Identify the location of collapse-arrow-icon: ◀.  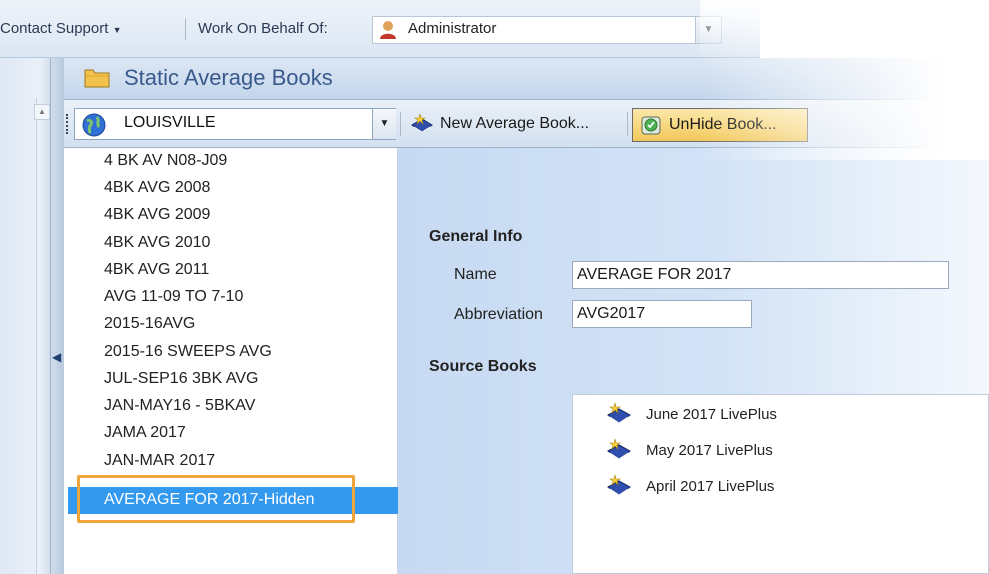
(56, 357).